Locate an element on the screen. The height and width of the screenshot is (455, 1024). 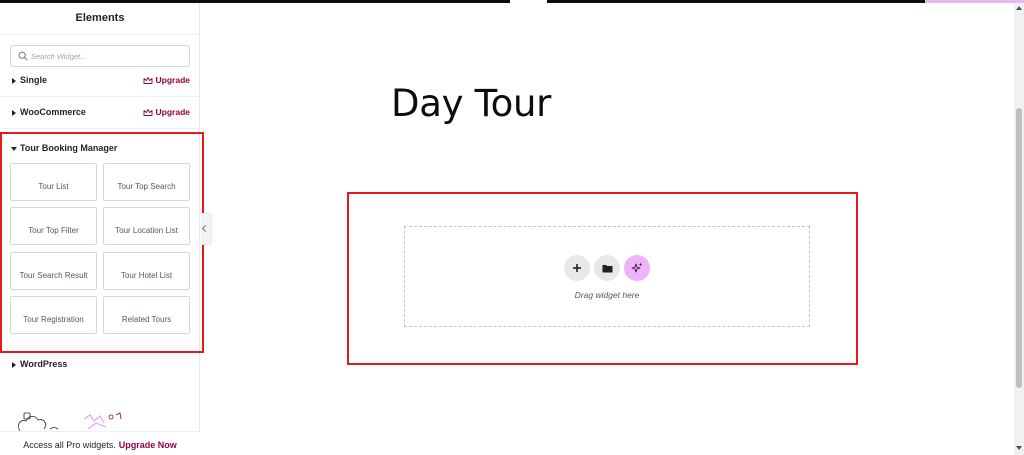
category-label: WooCommerce is located at coordinates (53, 112).